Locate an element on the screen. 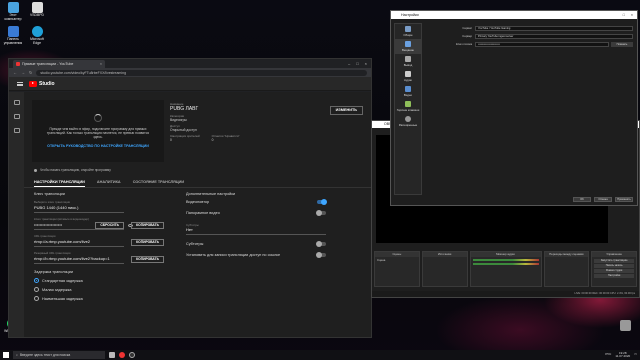 The image size is (640, 360). manage-nav-icon is located at coordinates (16, 130).